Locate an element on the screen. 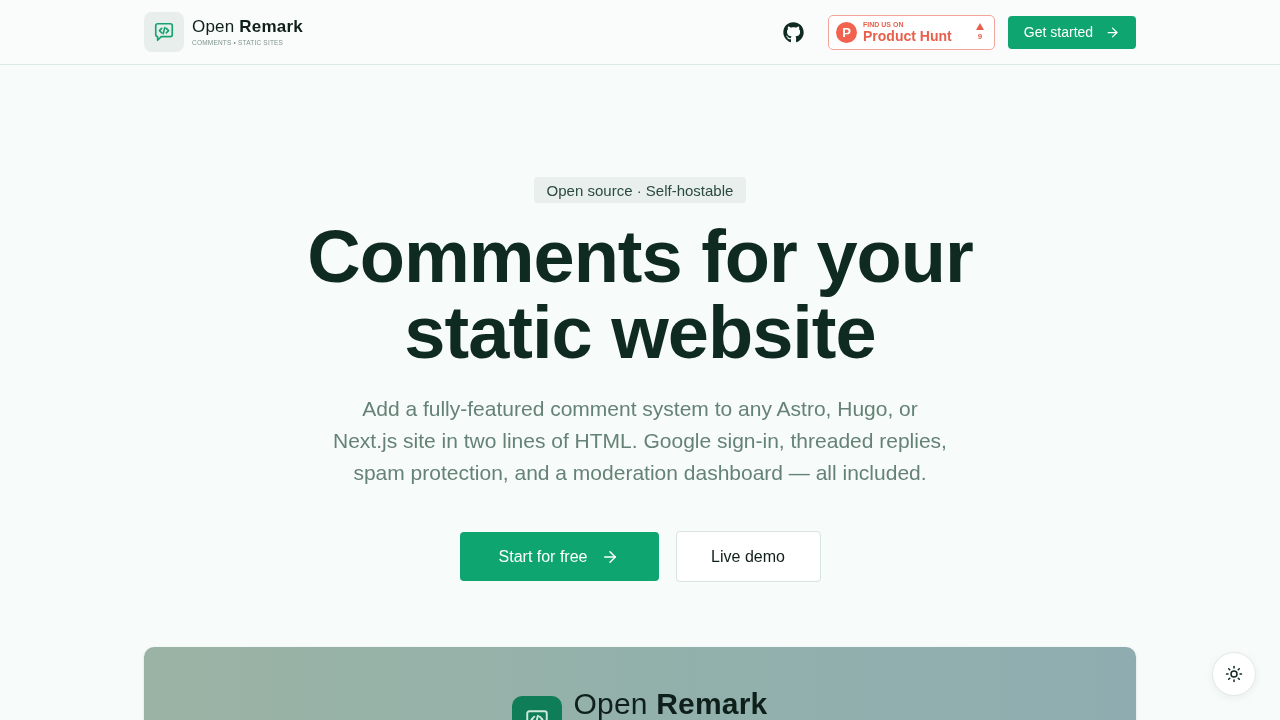 Image resolution: width=1280 pixels, height=720 pixels. product-hunt-logo: P is located at coordinates (846, 32).